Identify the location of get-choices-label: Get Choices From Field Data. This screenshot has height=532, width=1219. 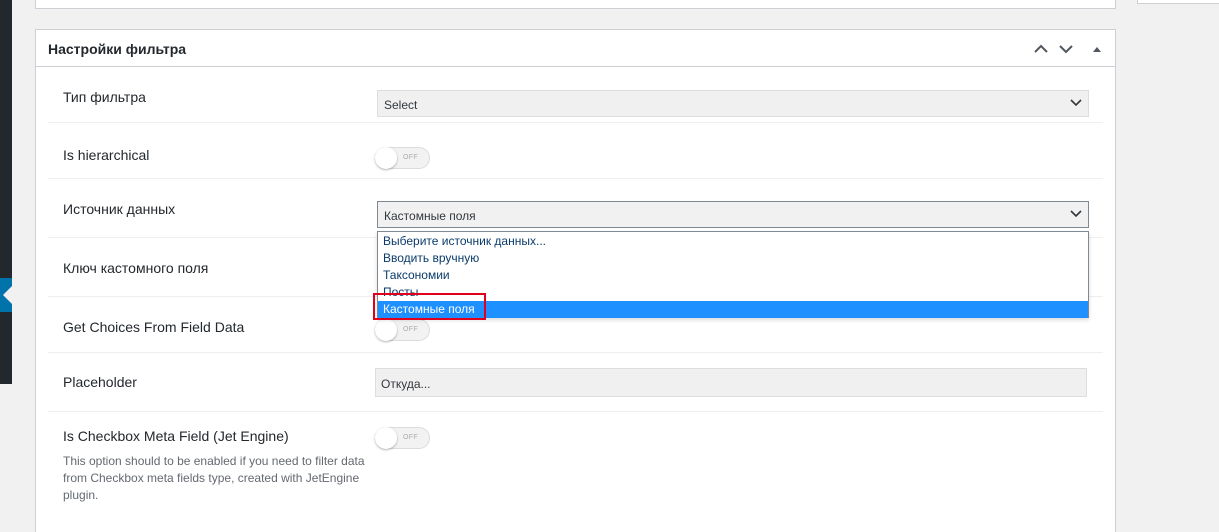
(154, 327).